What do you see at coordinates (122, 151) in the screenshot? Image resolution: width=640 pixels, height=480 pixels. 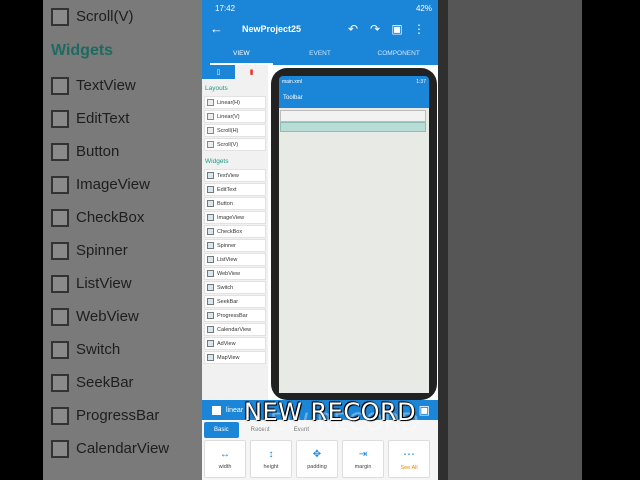 I see `bg-list-item: Button` at bounding box center [122, 151].